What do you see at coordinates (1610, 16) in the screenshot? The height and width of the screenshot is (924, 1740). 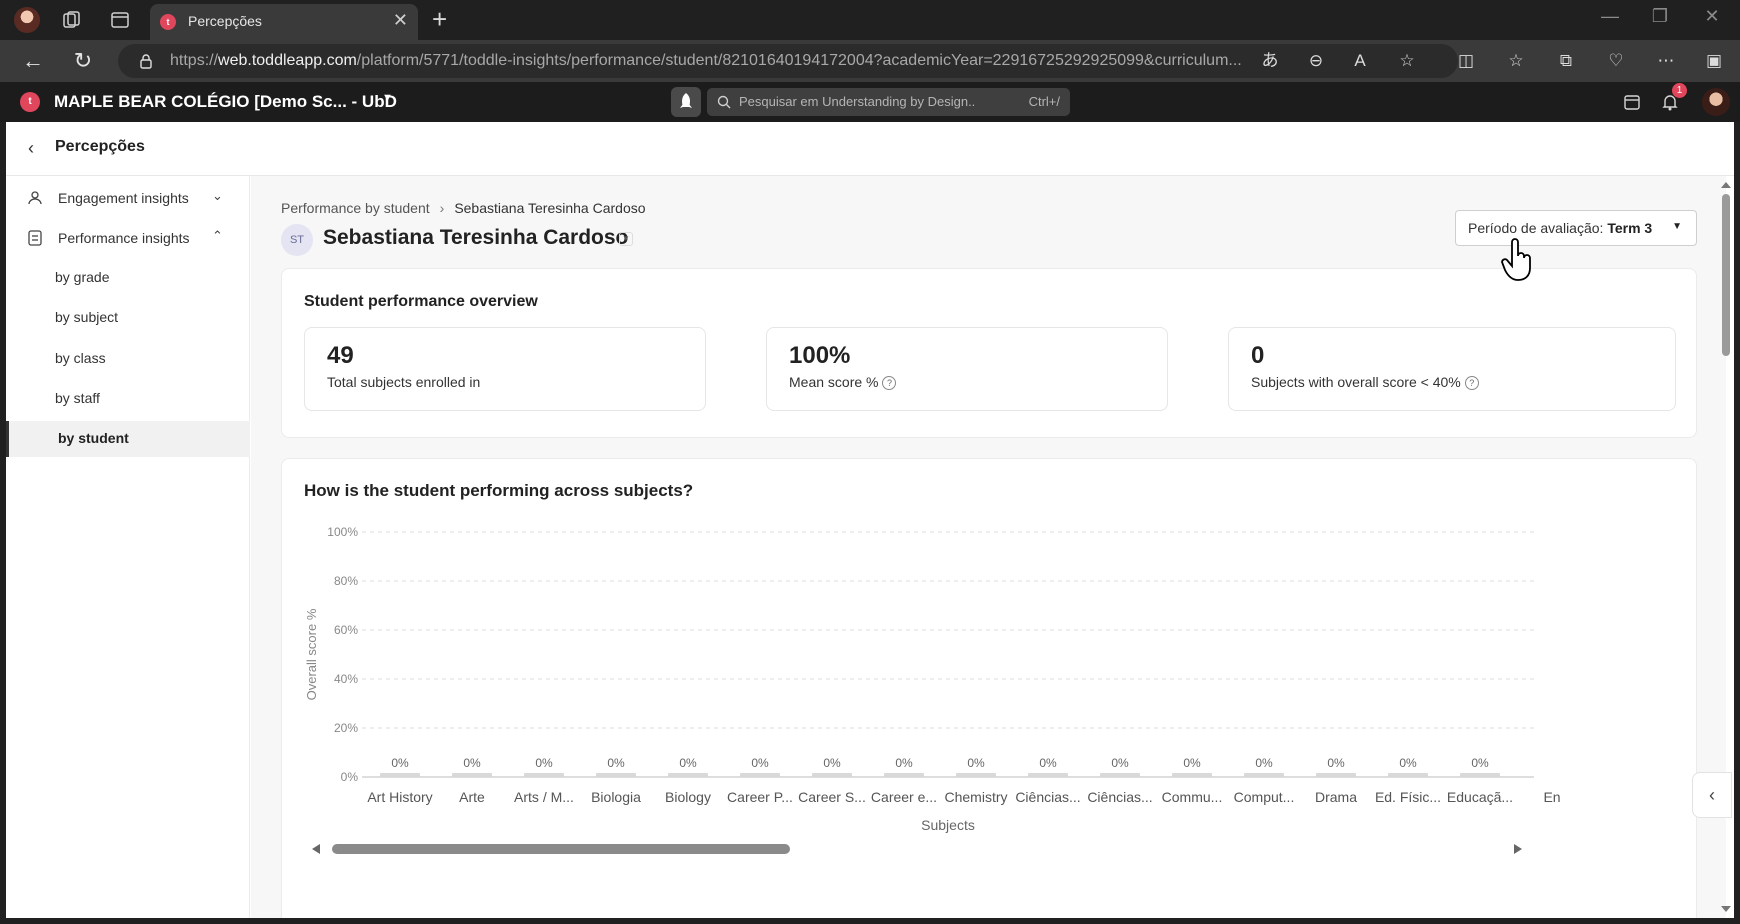 I see `minimize-button: —` at bounding box center [1610, 16].